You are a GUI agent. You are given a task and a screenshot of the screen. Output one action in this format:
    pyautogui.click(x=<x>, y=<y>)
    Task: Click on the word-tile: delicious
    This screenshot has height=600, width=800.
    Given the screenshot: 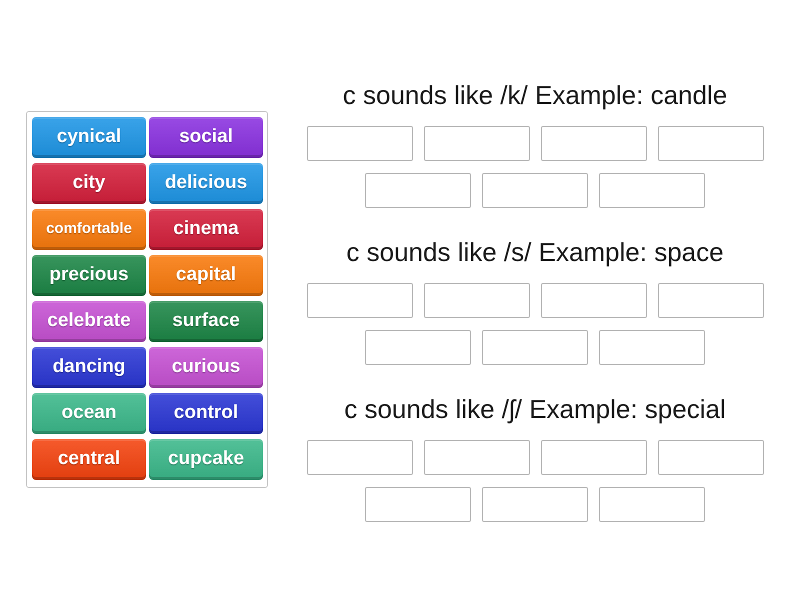 What is the action you would take?
    pyautogui.click(x=206, y=183)
    